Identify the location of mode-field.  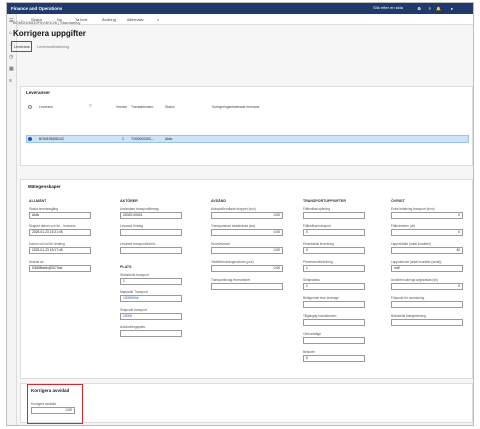
(334, 304).